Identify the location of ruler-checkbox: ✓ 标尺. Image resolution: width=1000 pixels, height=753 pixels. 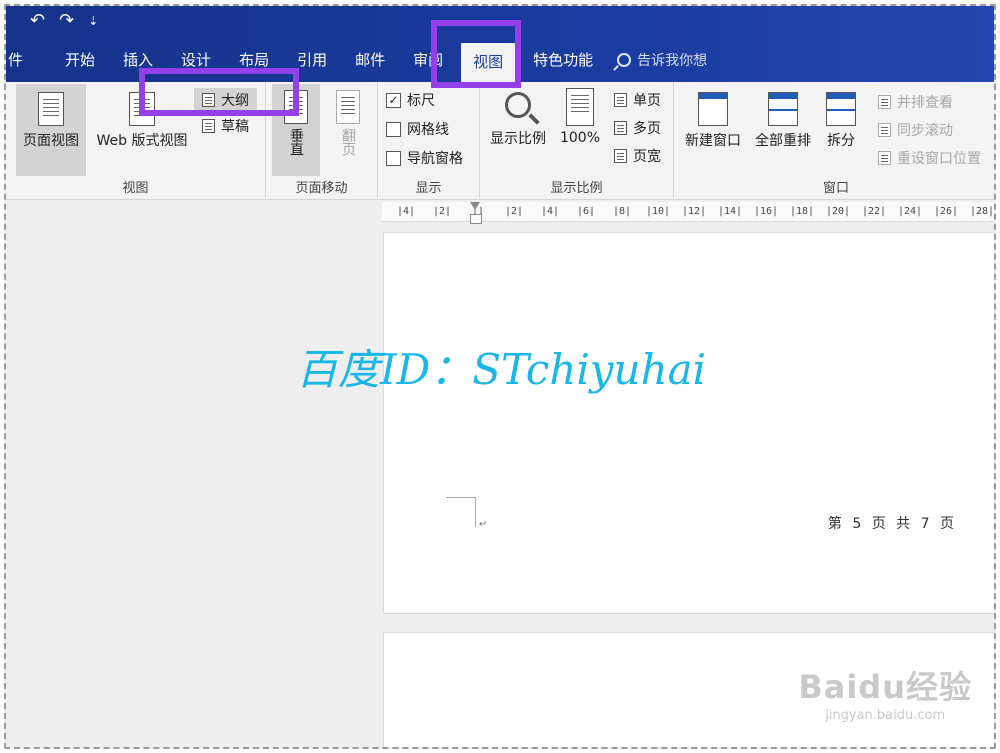
(410, 100).